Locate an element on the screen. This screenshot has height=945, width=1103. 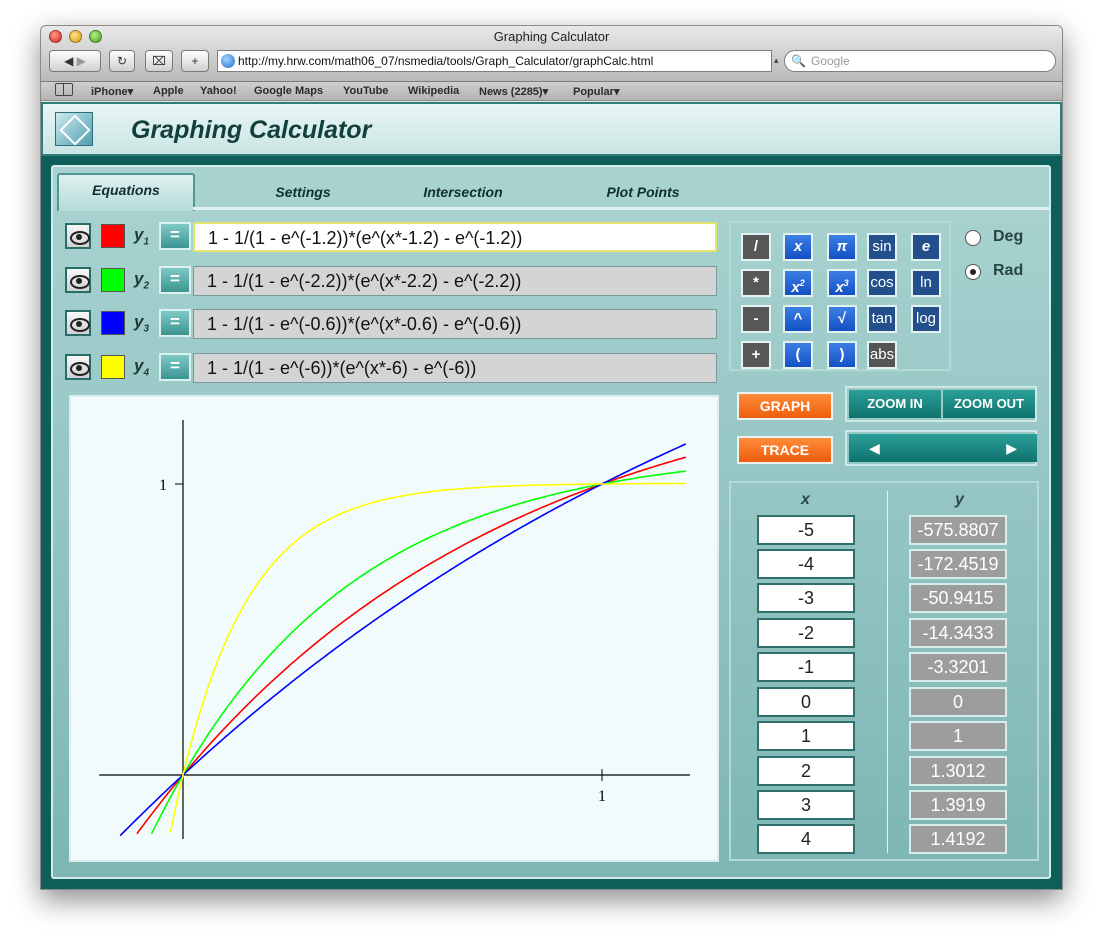
tab-settings: Settings is located at coordinates (303, 192).